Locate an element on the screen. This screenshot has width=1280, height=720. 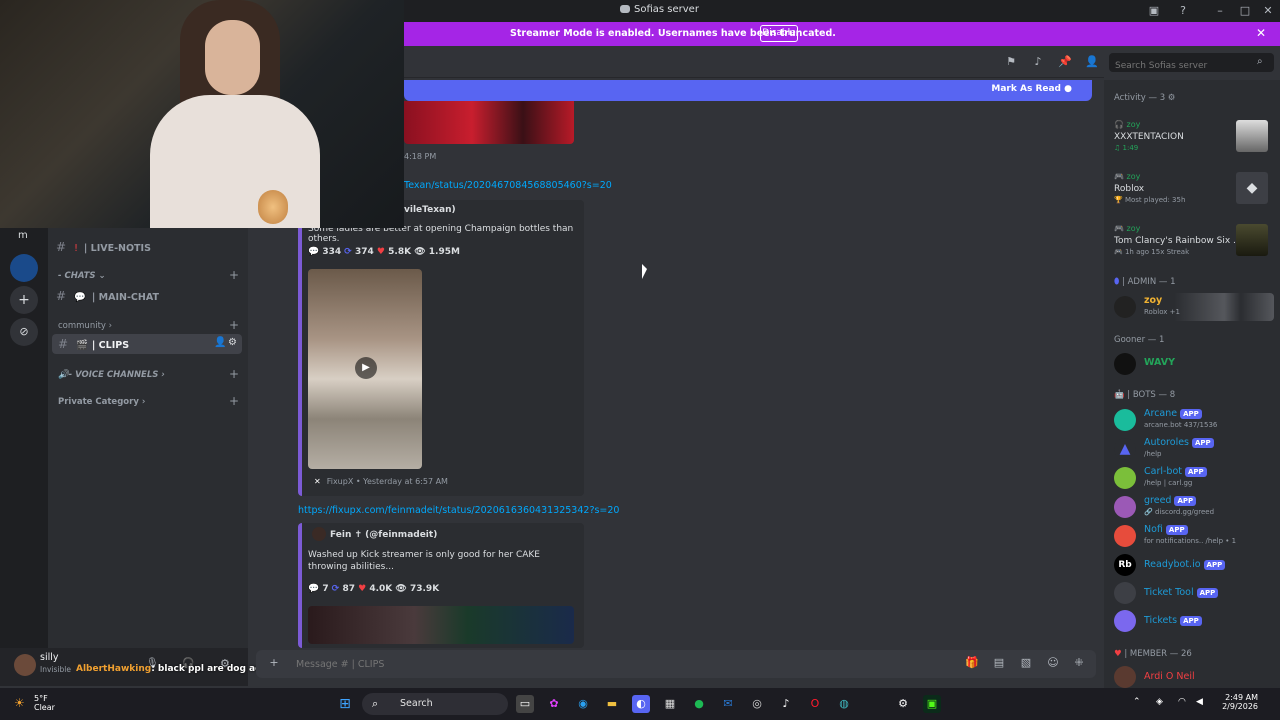
start-icon: ⊞ is located at coordinates (345, 704).